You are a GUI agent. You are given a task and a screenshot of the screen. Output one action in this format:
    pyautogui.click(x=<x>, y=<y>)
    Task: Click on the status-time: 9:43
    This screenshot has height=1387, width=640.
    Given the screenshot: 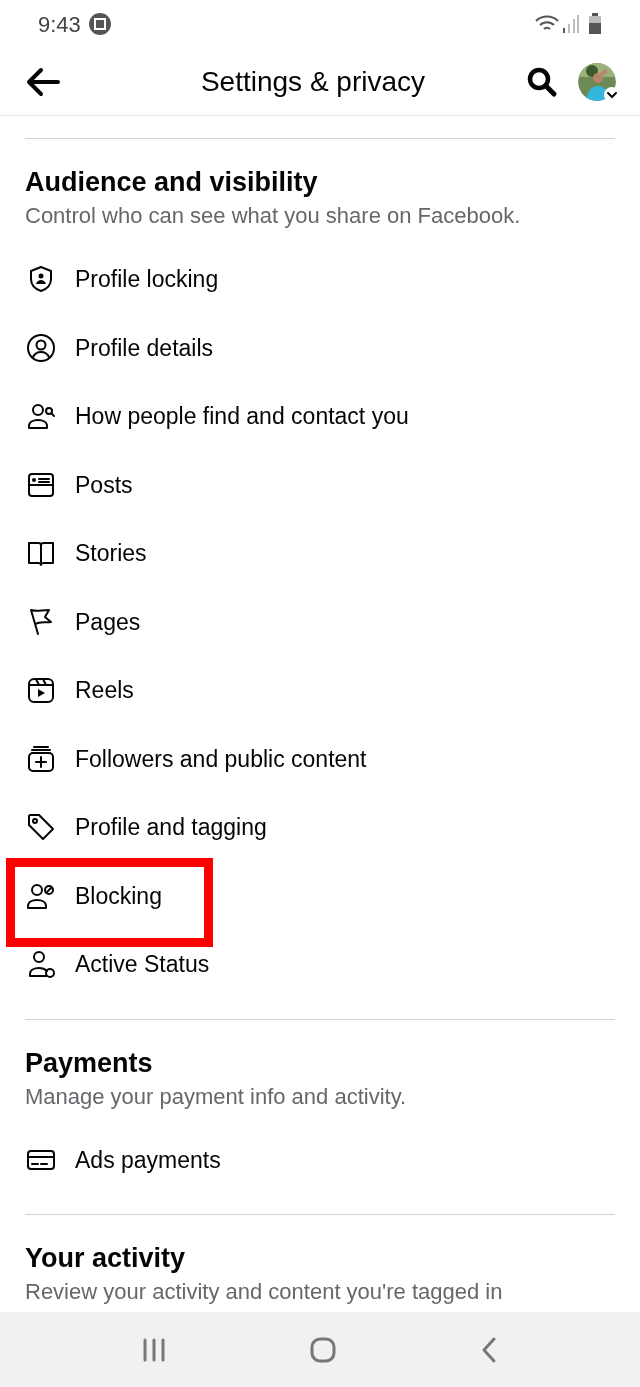 What is the action you would take?
    pyautogui.click(x=59, y=24)
    